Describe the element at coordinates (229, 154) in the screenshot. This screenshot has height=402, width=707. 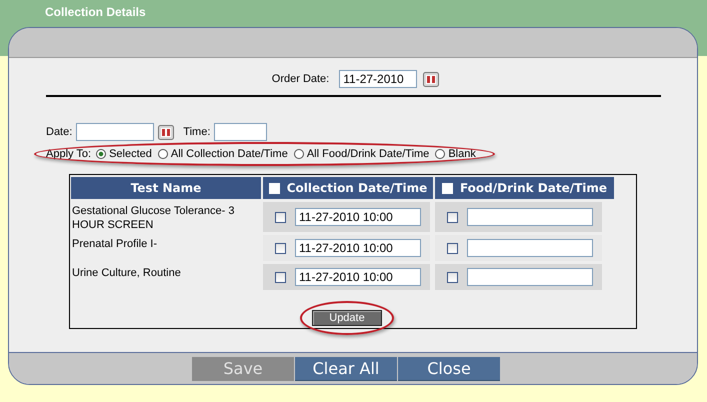
I see `radio-label: All Collection Date/Time` at that location.